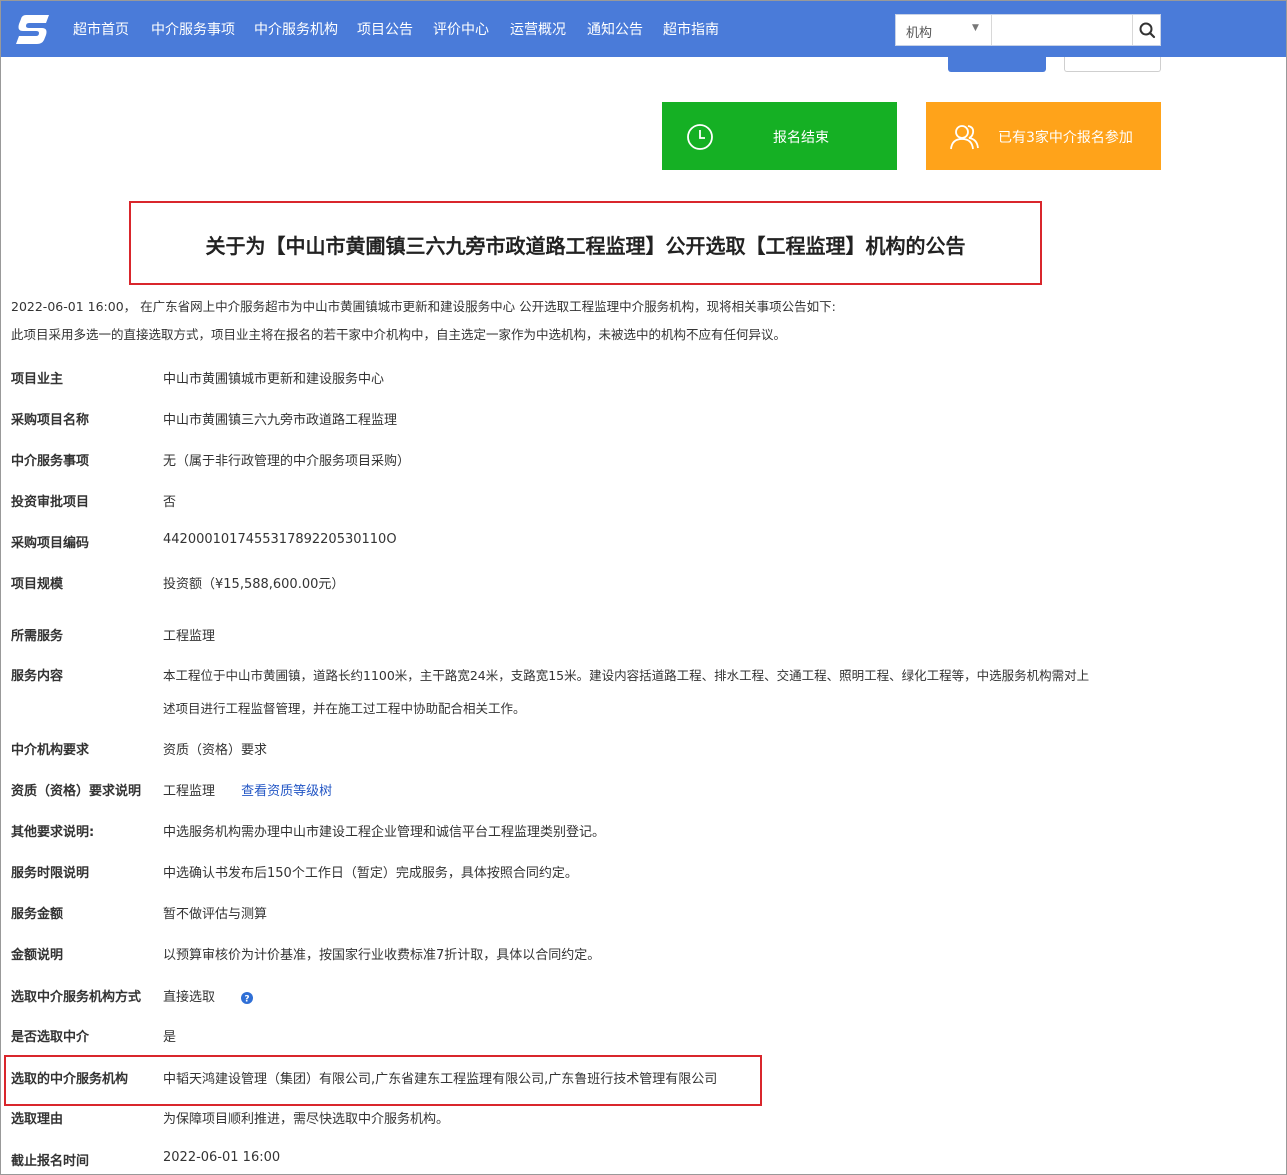 This screenshot has height=1175, width=1287. I want to click on label-project-code: 采购项目编码, so click(50, 543).